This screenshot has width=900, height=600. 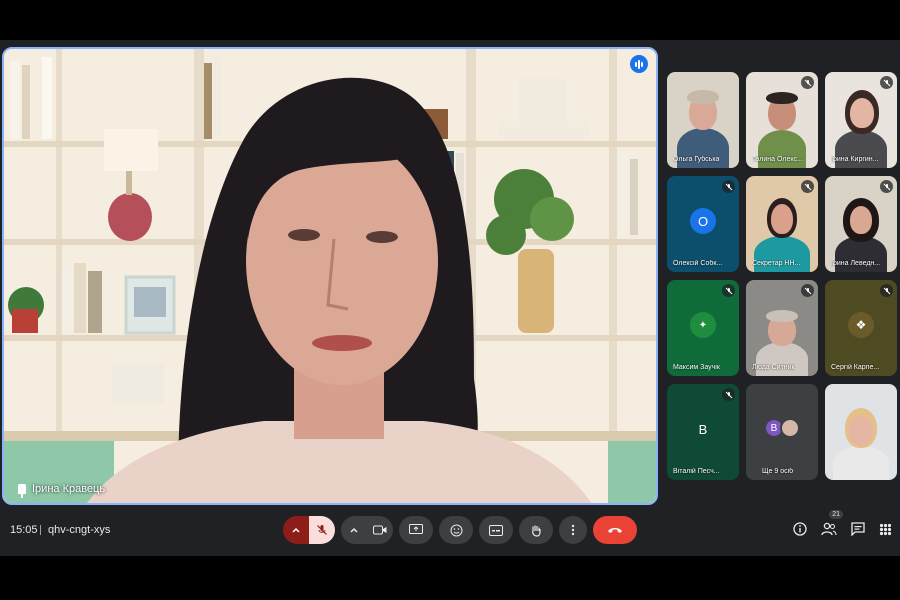 I want to click on captions-button, so click(x=496, y=530).